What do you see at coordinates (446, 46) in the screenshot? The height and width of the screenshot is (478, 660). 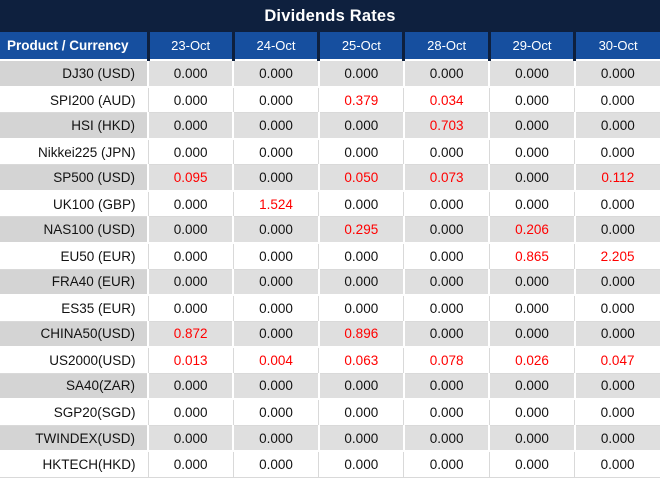 I see `date-column-header: 28-Oct` at bounding box center [446, 46].